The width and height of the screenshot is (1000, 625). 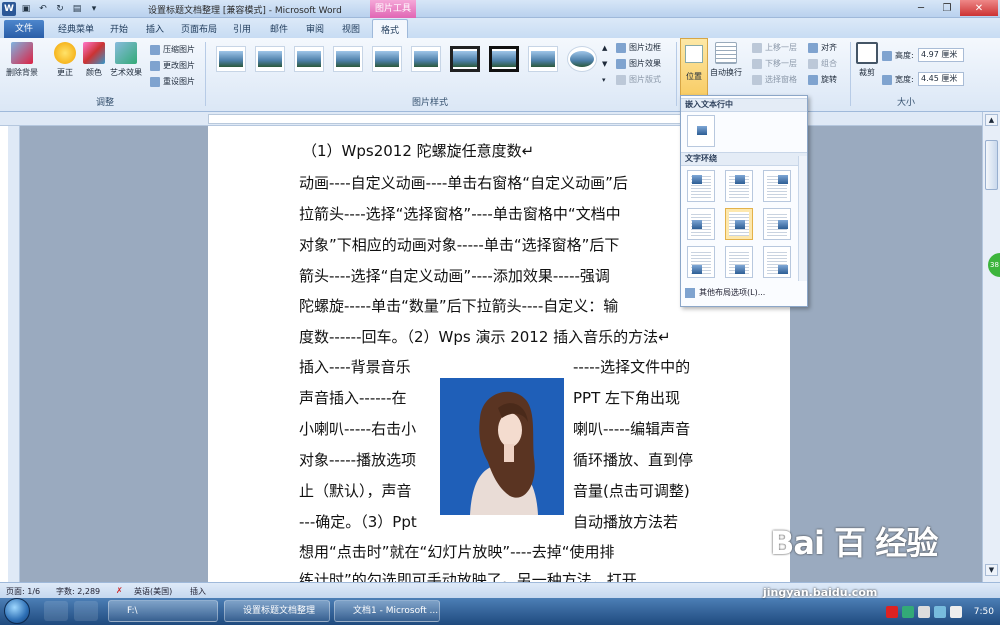 I want to click on position-middle-center-option, so click(x=739, y=224).